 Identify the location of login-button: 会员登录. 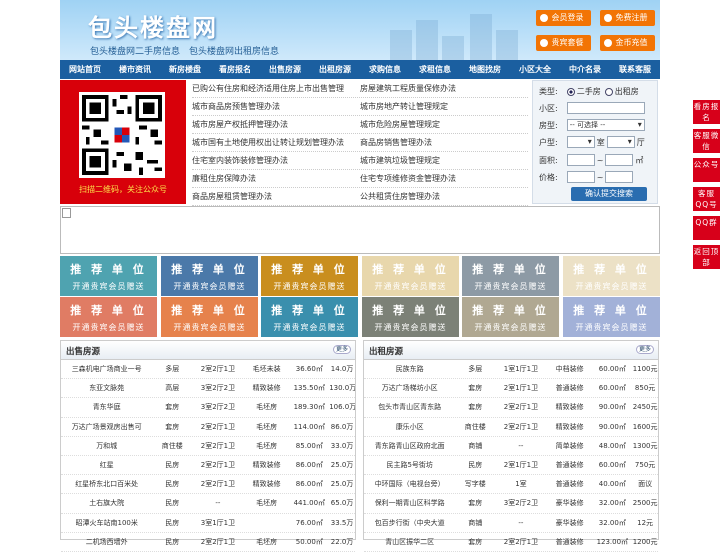
(563, 18).